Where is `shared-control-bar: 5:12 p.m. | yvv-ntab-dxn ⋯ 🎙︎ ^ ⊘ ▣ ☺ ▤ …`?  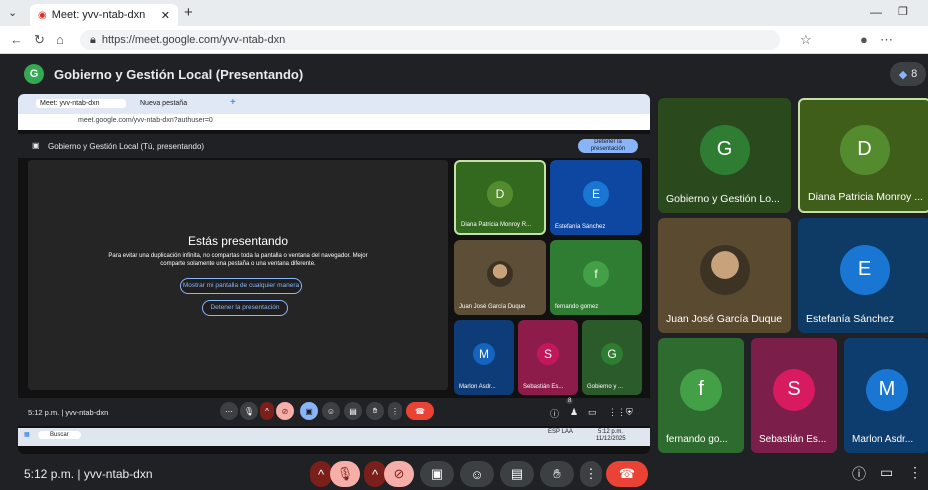 shared-control-bar: 5:12 p.m. | yvv-ntab-dxn ⋯ 🎙︎ ^ ⊘ ▣ ☺ ▤ … is located at coordinates (334, 412).